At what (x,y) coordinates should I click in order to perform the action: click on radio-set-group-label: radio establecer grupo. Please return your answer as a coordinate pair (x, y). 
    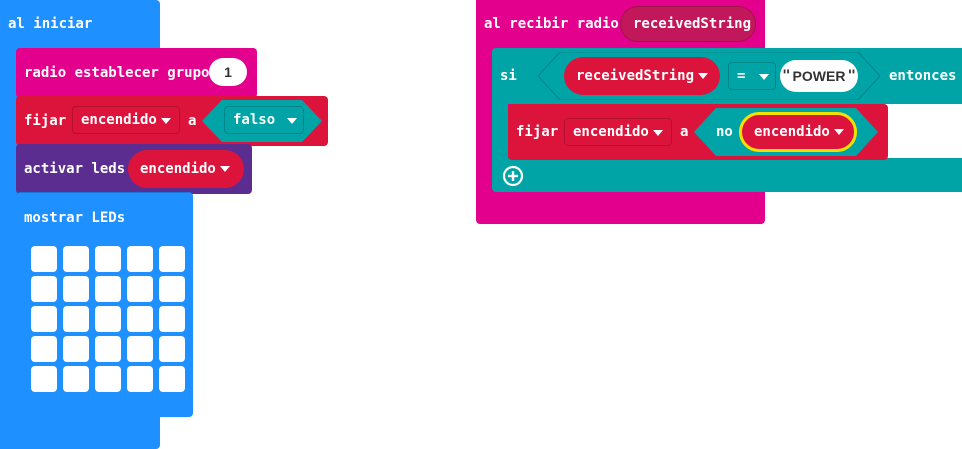
    Looking at the image, I should click on (117, 73).